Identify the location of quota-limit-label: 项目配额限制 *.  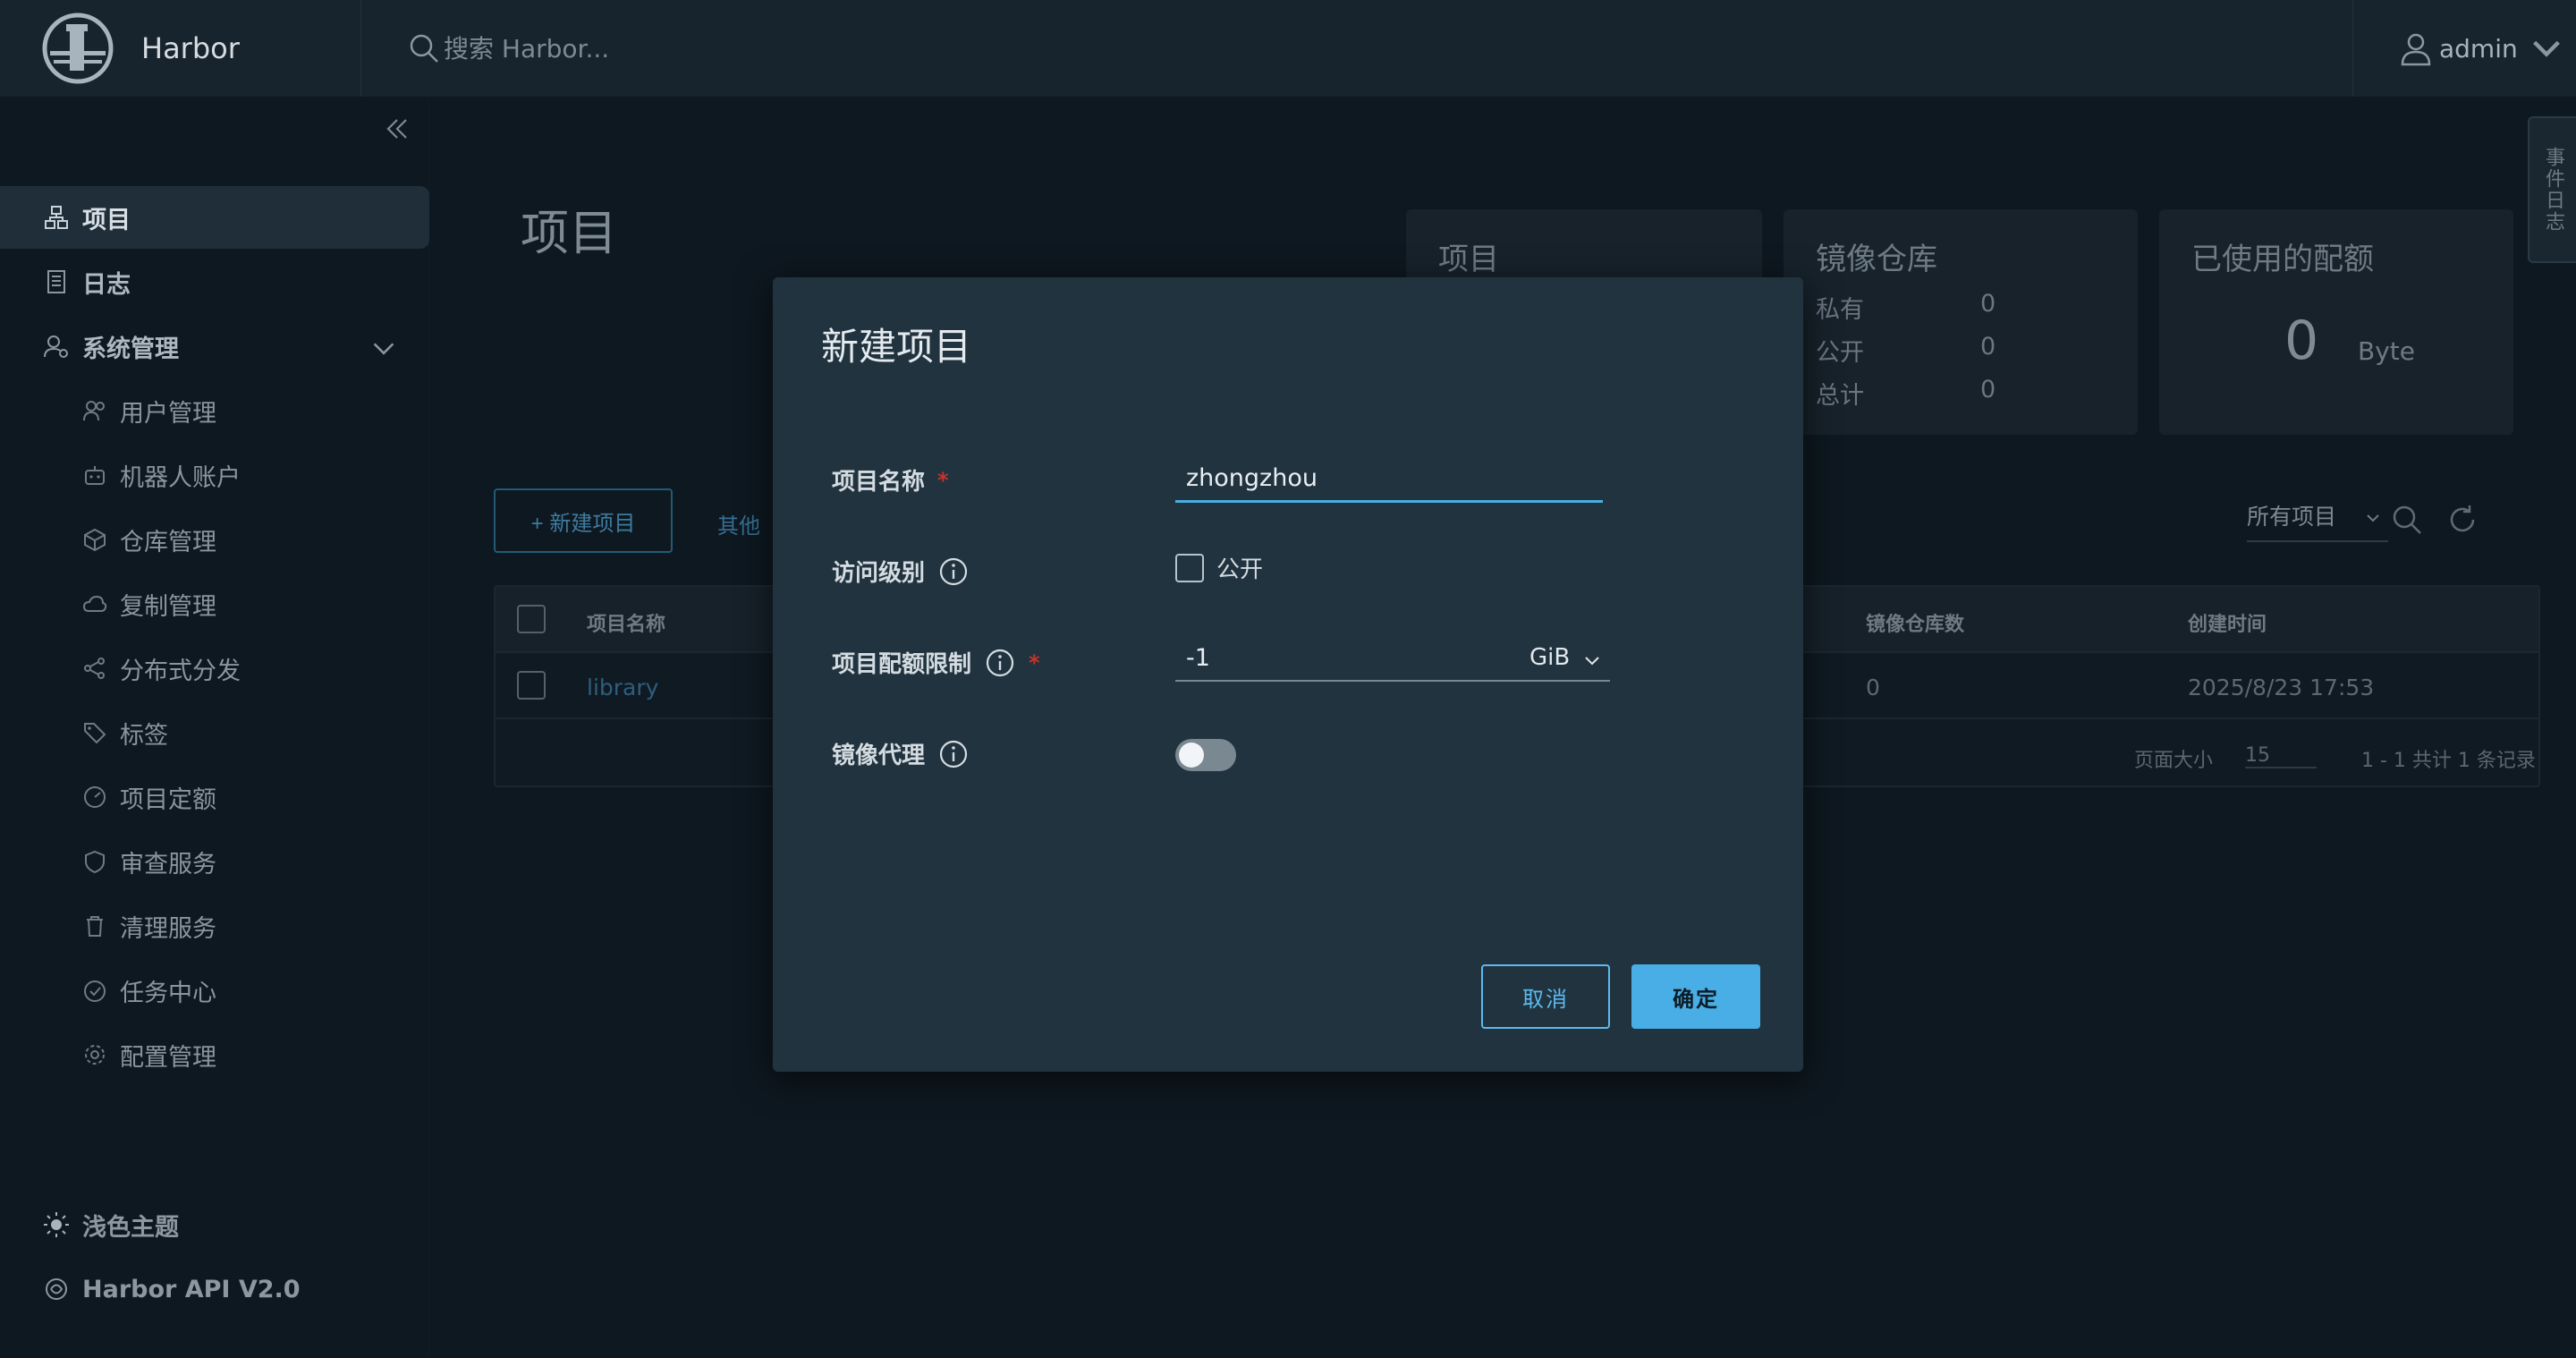
(936, 662).